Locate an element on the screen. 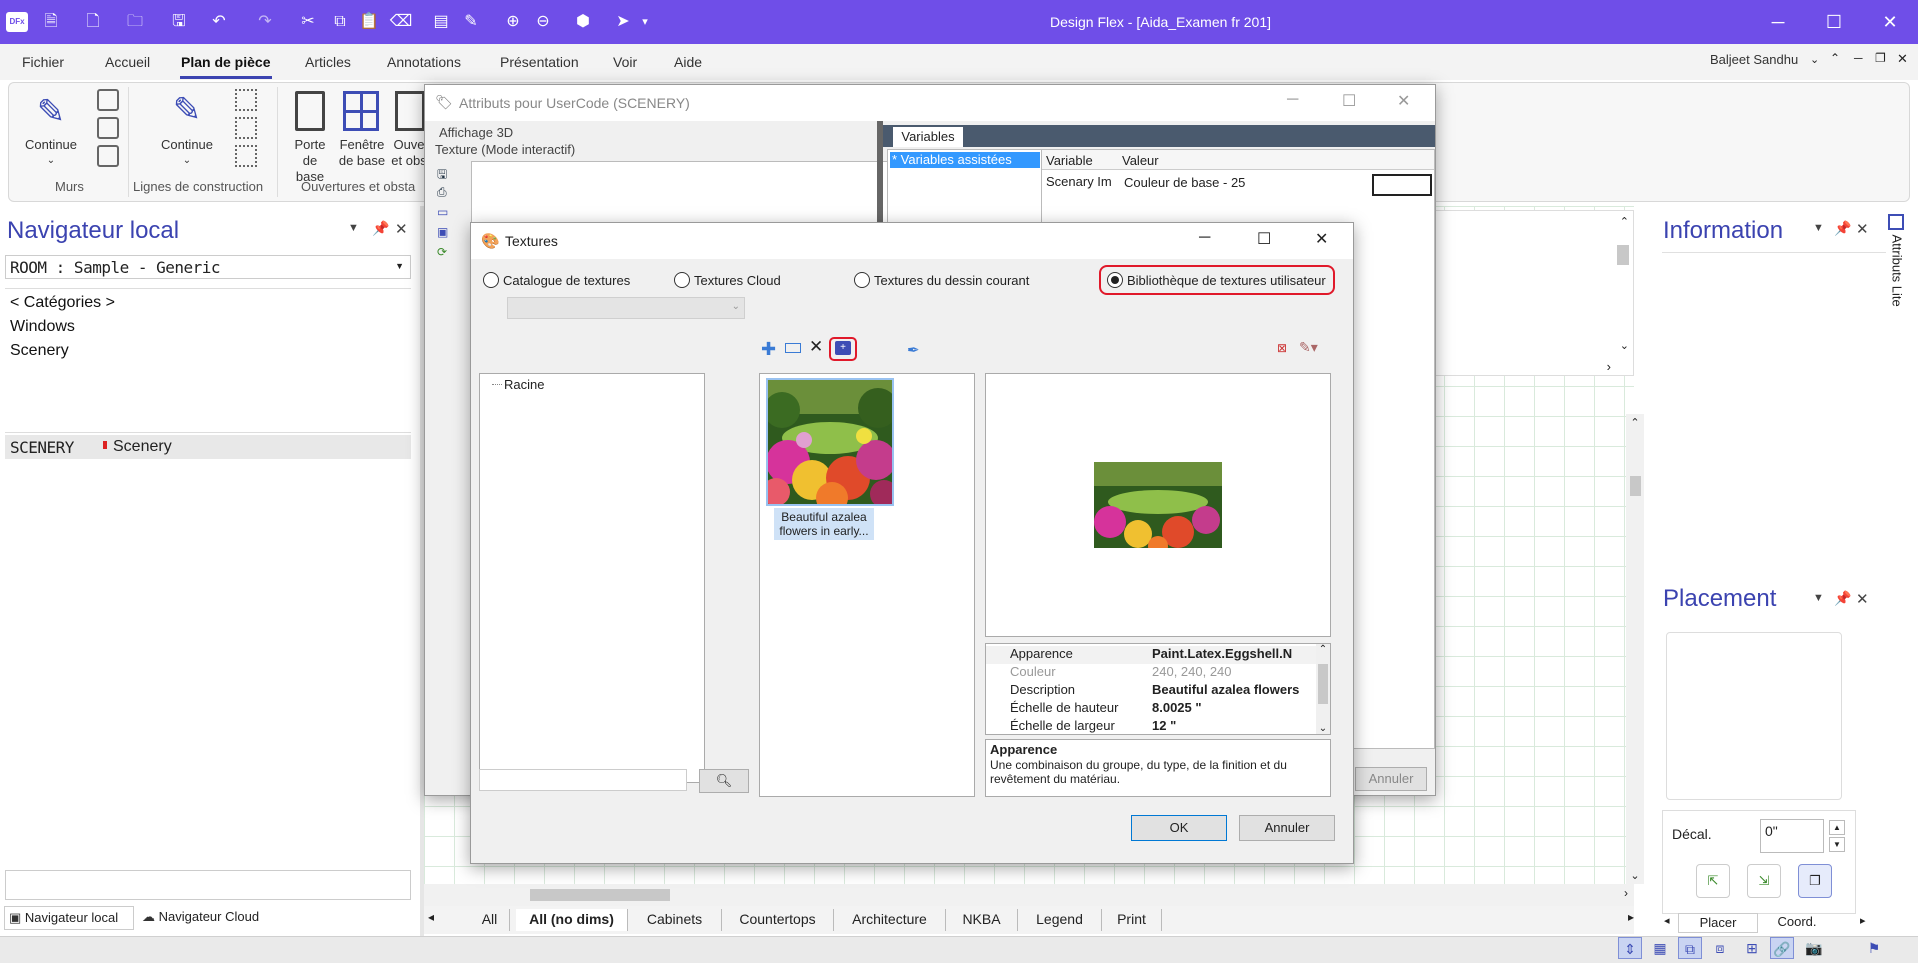  textures-close-icon: ✕ is located at coordinates (1321, 239).